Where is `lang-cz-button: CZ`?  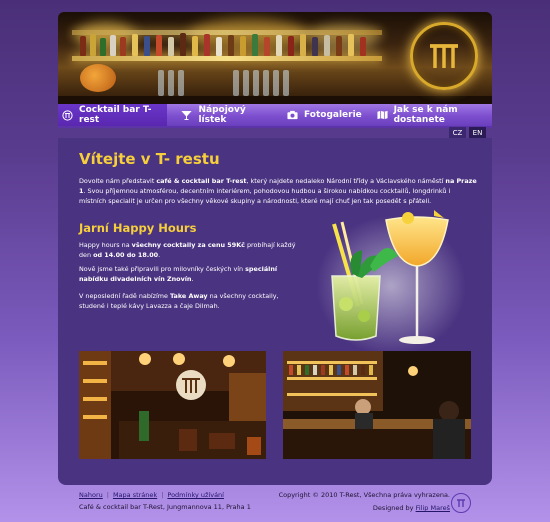 lang-cz-button: CZ is located at coordinates (457, 132).